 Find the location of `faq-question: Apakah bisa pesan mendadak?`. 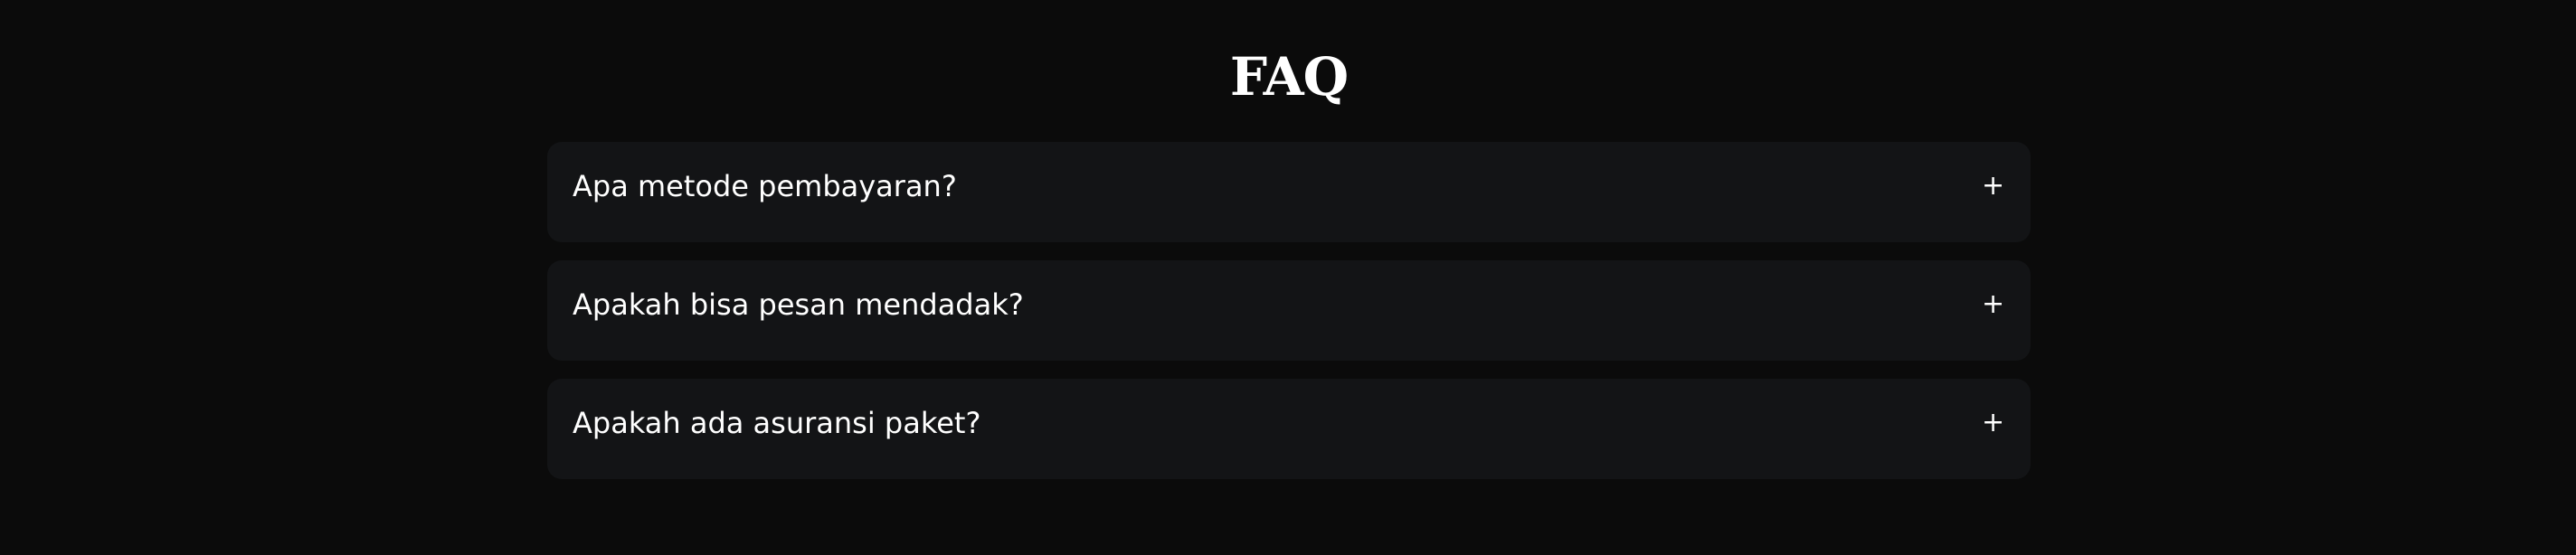

faq-question: Apakah bisa pesan mendadak? is located at coordinates (799, 304).